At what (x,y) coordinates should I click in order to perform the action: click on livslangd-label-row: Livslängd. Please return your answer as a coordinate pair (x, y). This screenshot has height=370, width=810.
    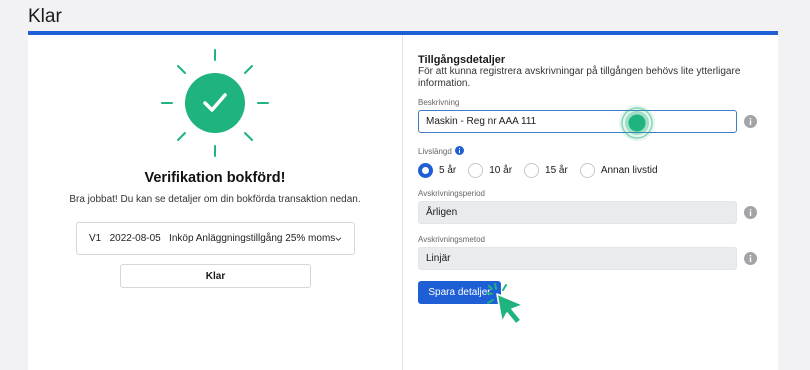
    Looking at the image, I should click on (441, 151).